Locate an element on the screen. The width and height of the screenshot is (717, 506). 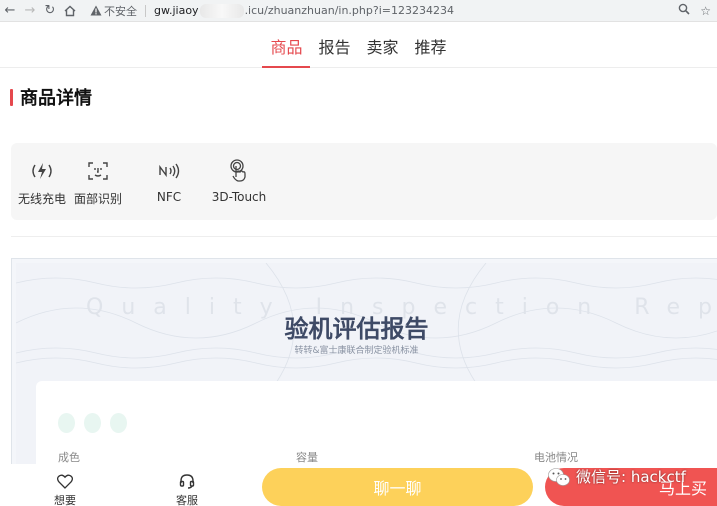
reload-icon: ↻ is located at coordinates (50, 11).